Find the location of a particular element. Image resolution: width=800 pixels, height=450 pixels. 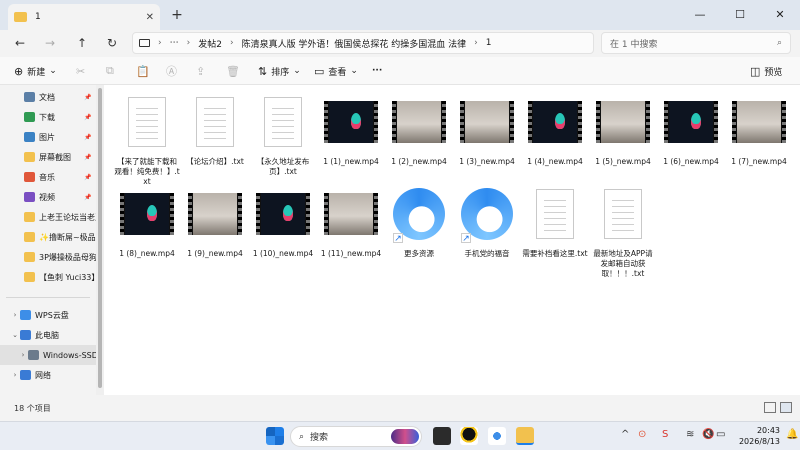

file-item: 1 (8)_new.mp4 is located at coordinates (147, 222).